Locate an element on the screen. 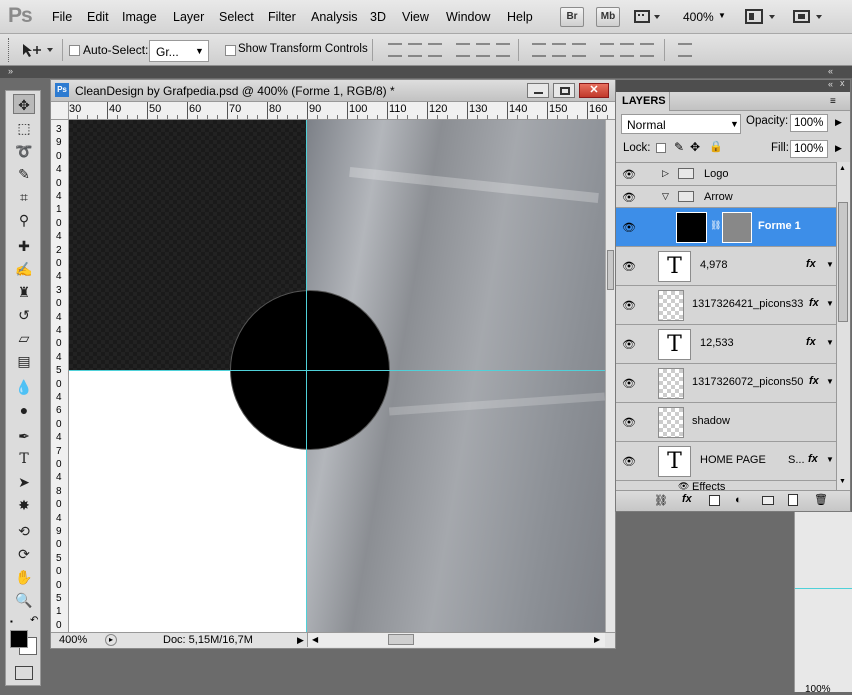  menu-layer: Layer is located at coordinates (188, 17).